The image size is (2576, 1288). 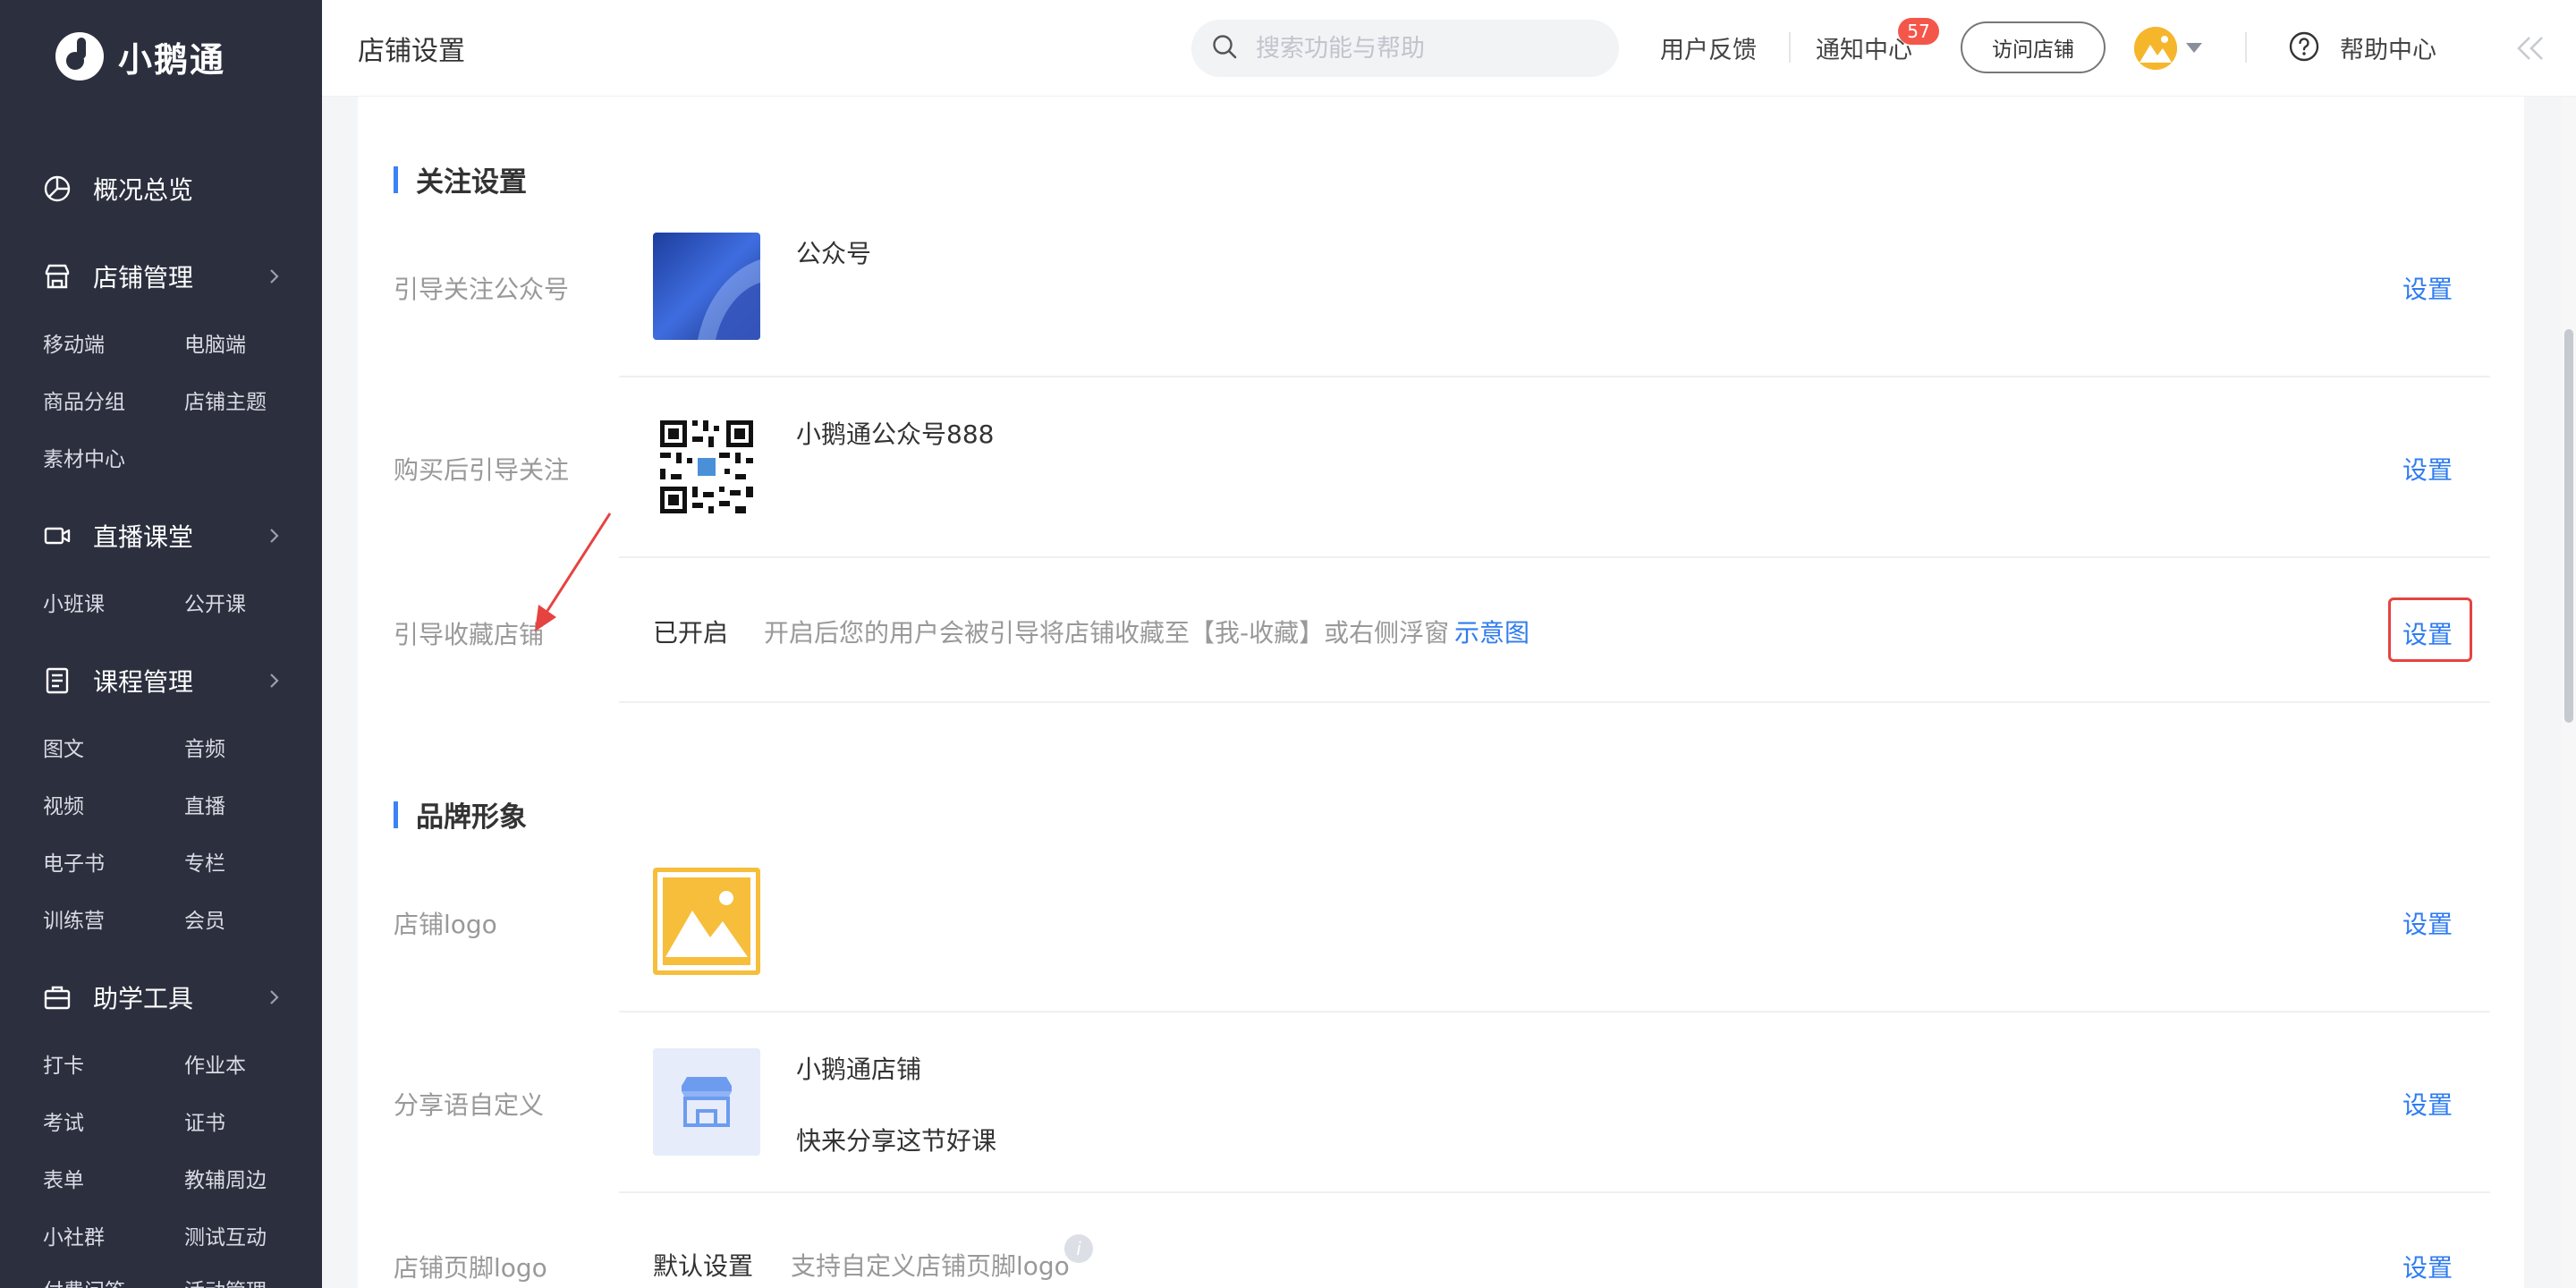 I want to click on search-box, so click(x=1405, y=48).